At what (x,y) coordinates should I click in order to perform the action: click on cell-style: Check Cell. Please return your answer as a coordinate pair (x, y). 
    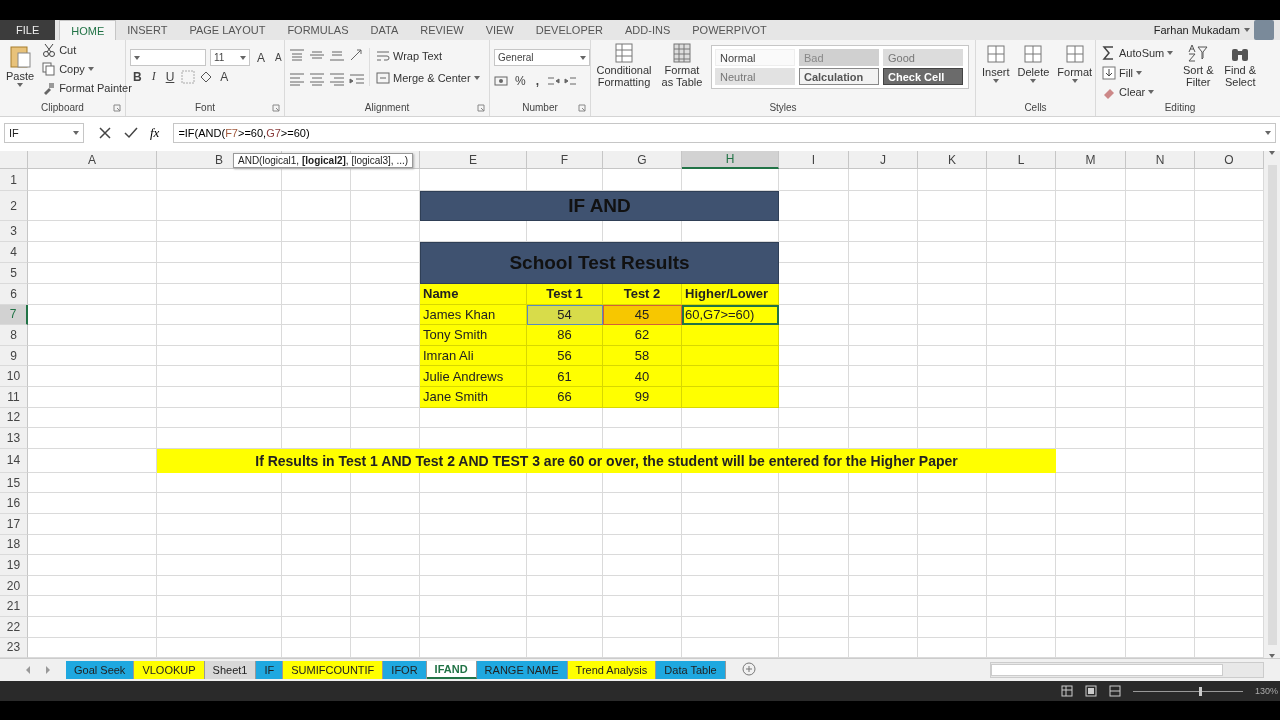
    Looking at the image, I should click on (923, 76).